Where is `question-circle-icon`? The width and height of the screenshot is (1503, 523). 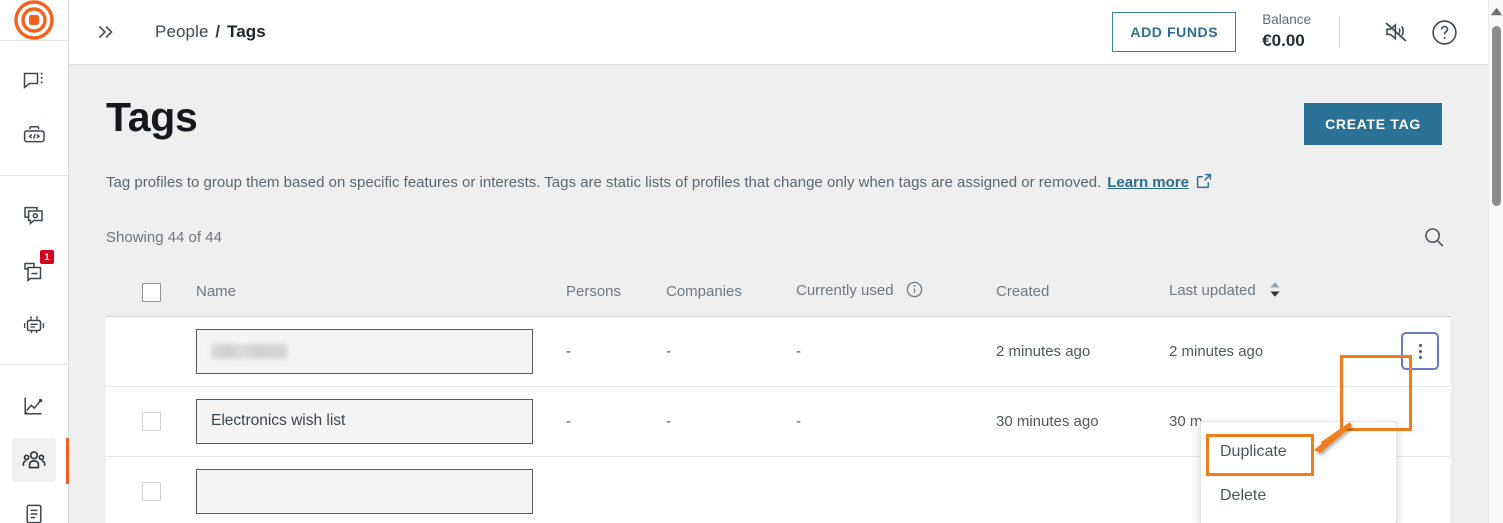 question-circle-icon is located at coordinates (1444, 32).